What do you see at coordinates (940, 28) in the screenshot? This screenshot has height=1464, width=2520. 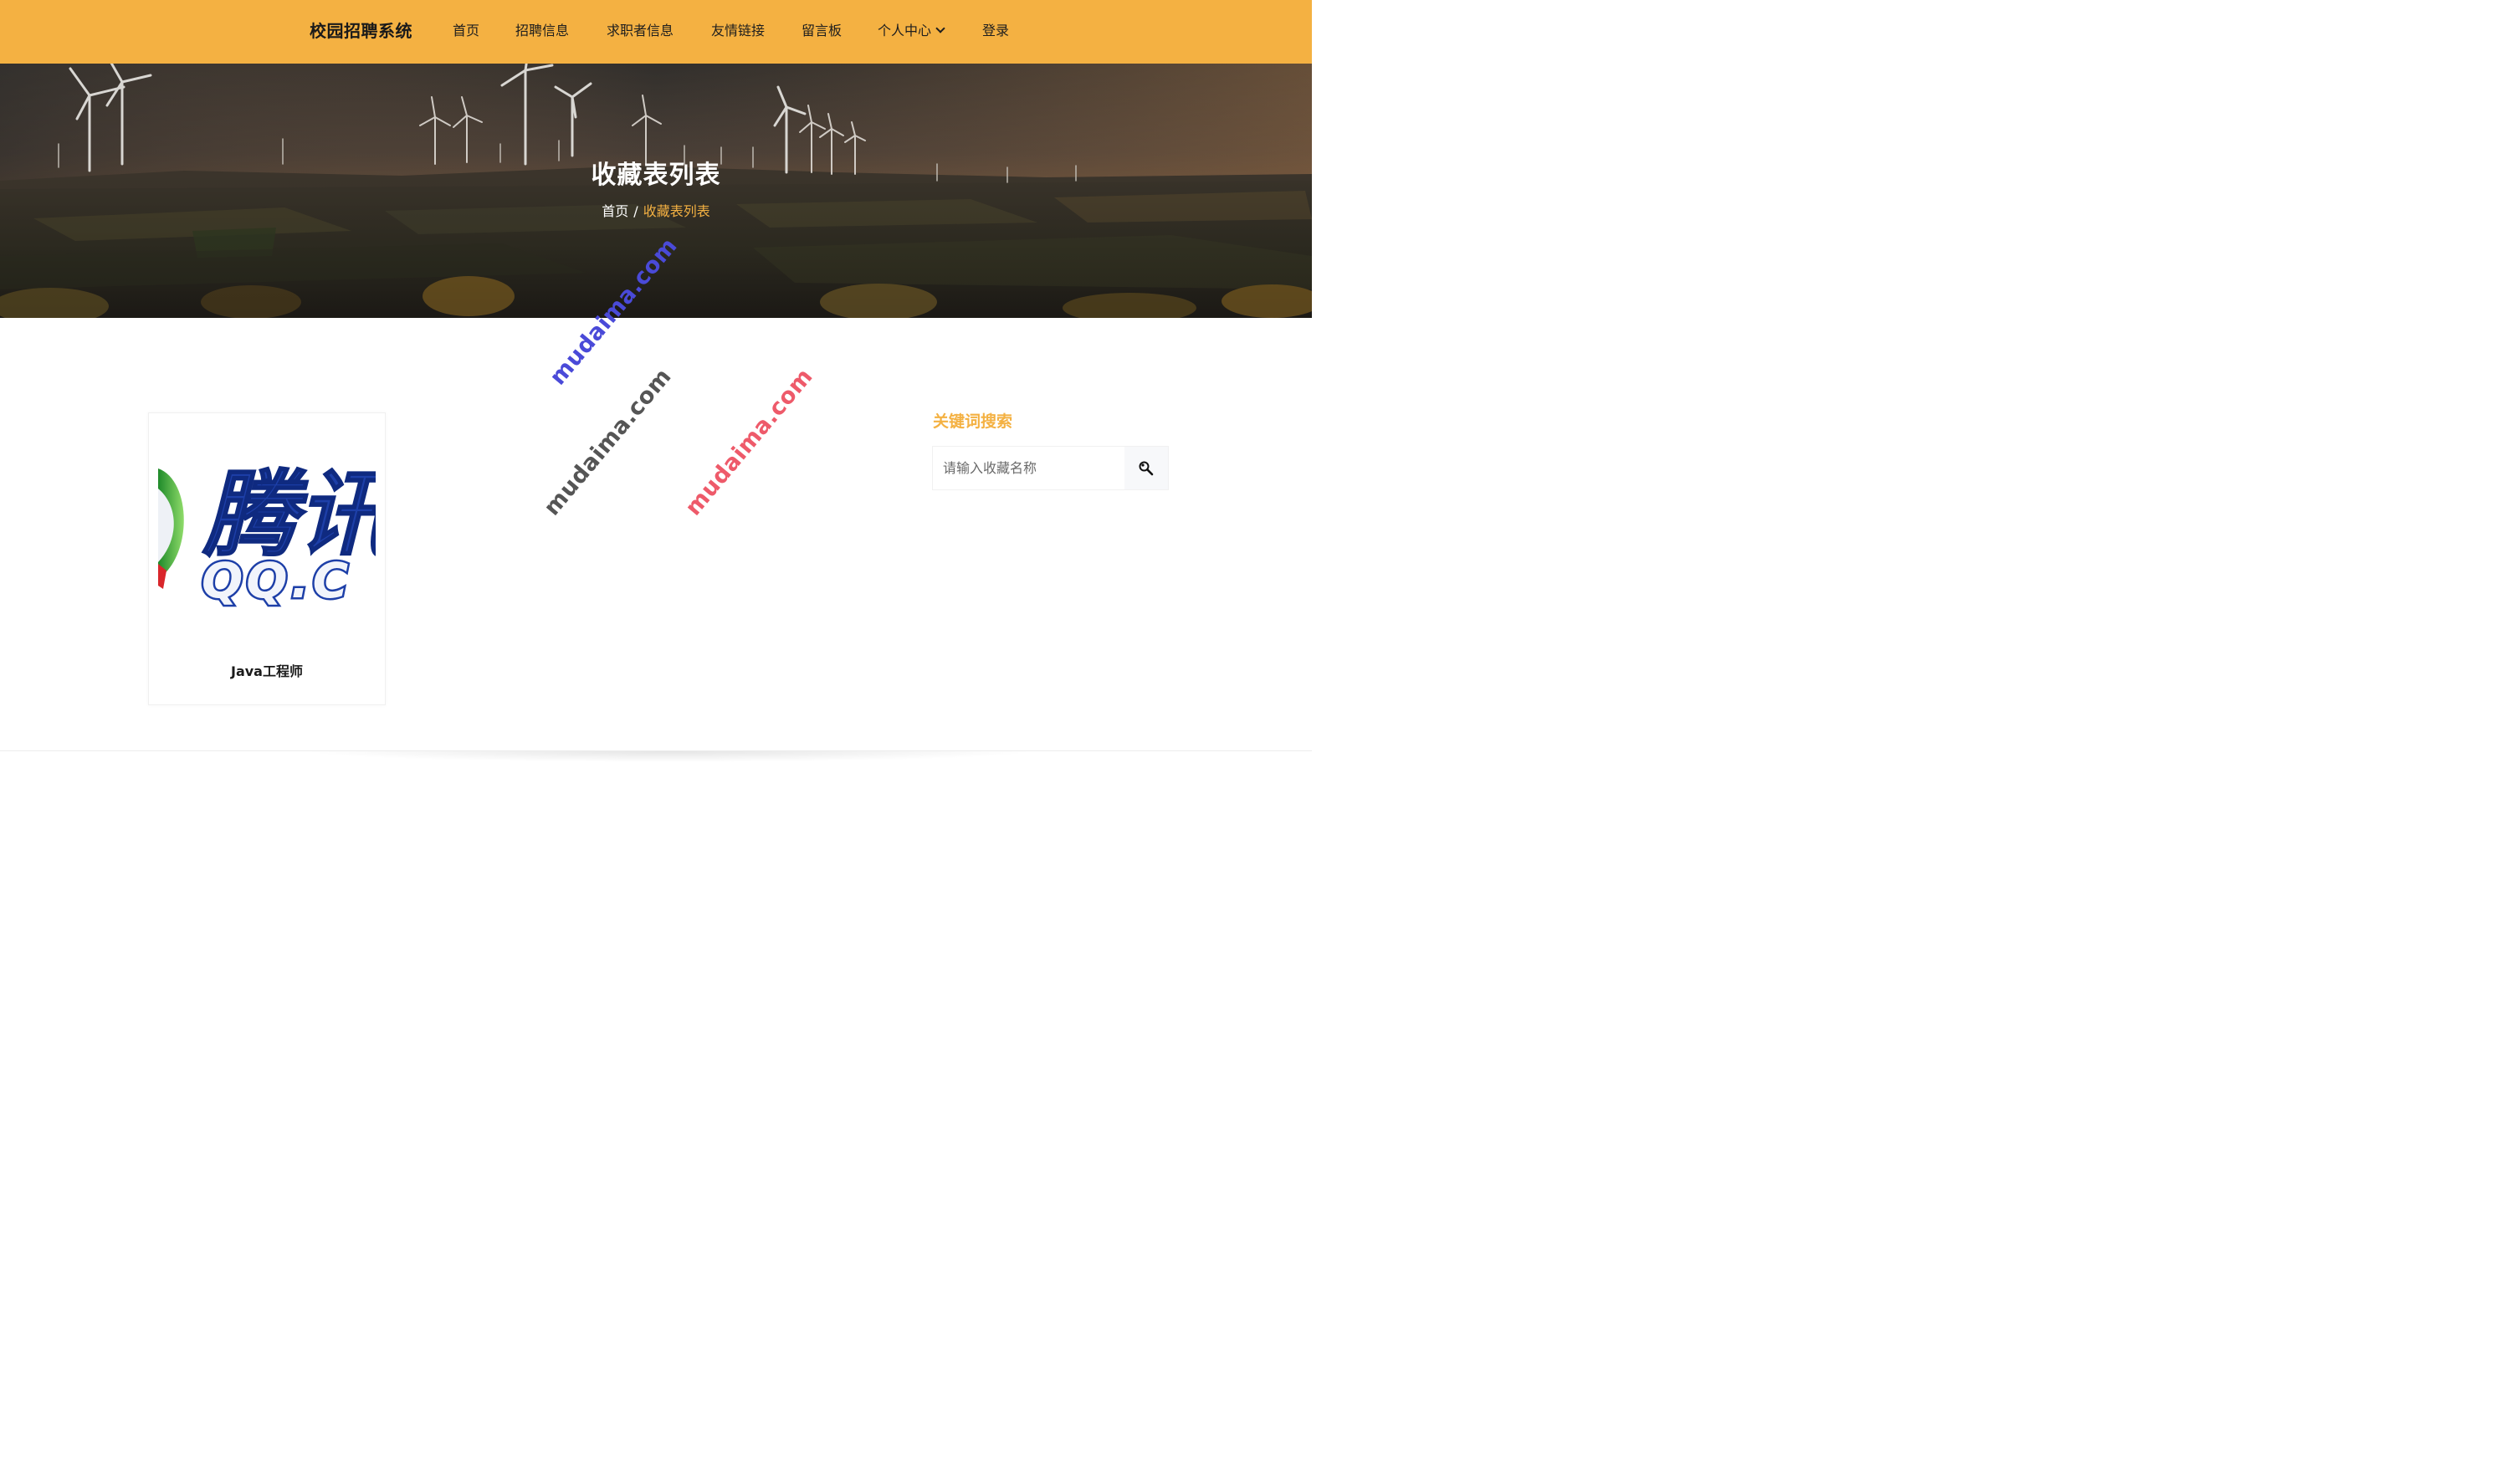 I see `chevron-down-icon` at bounding box center [940, 28].